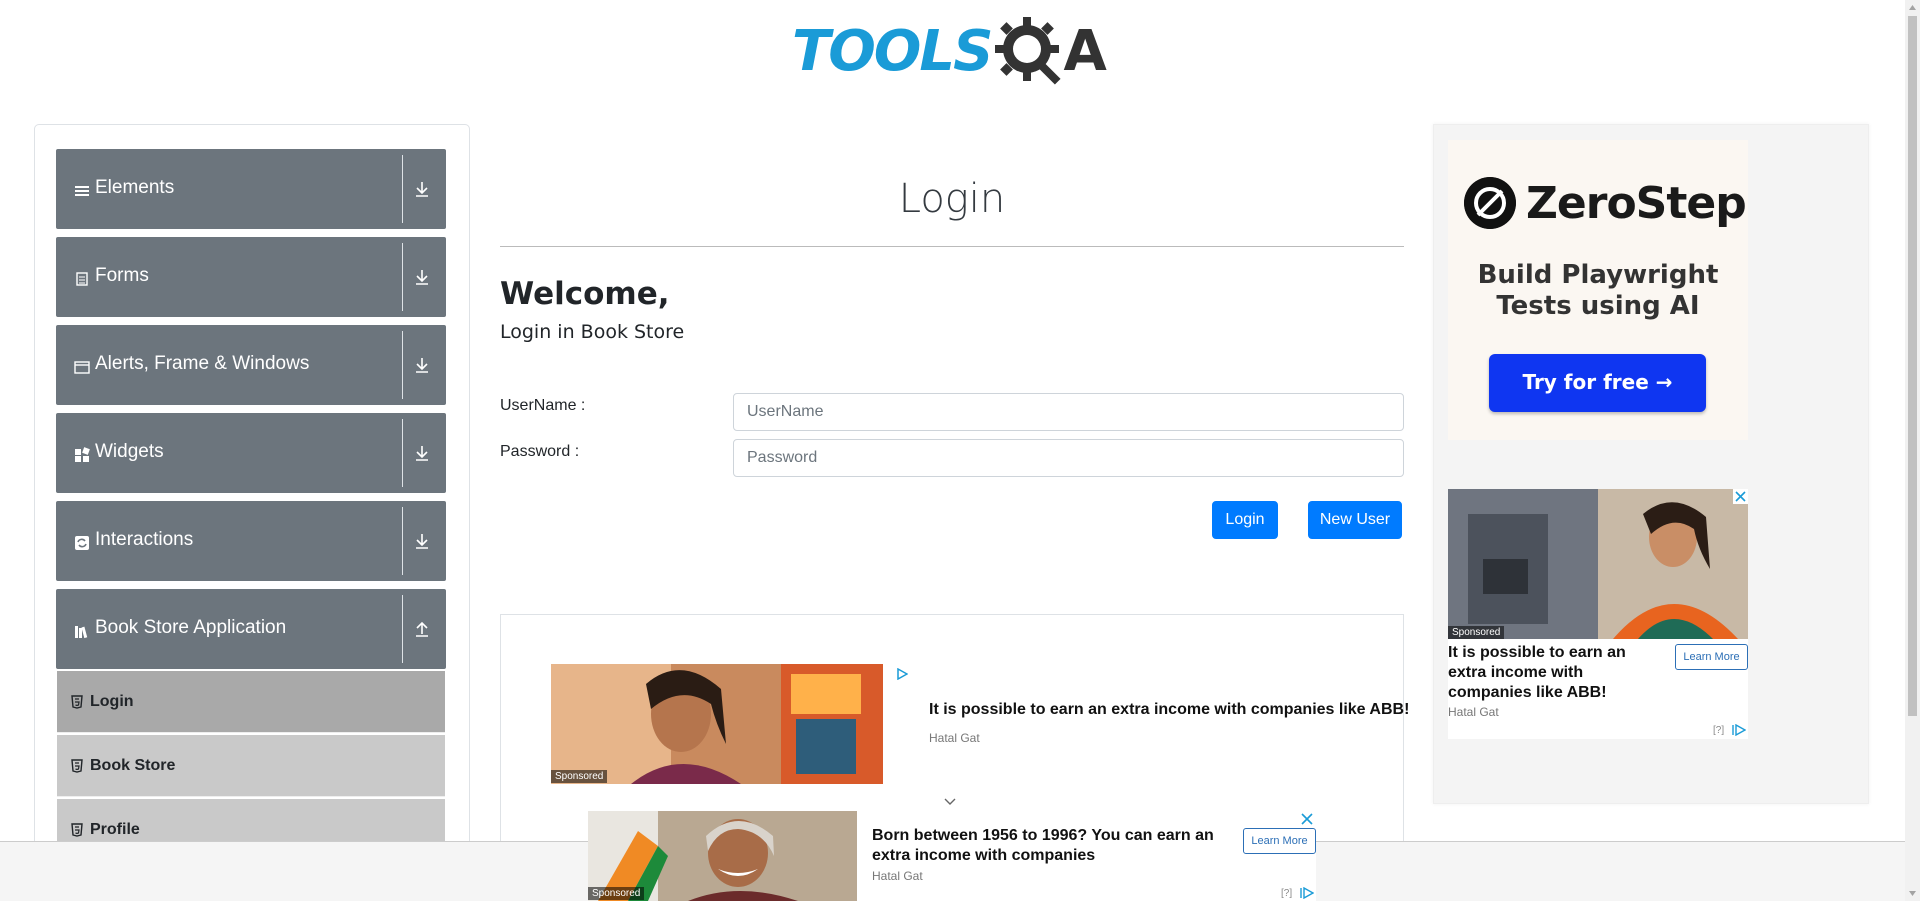  What do you see at coordinates (135, 187) in the screenshot?
I see `sidebar-group-label: Elements` at bounding box center [135, 187].